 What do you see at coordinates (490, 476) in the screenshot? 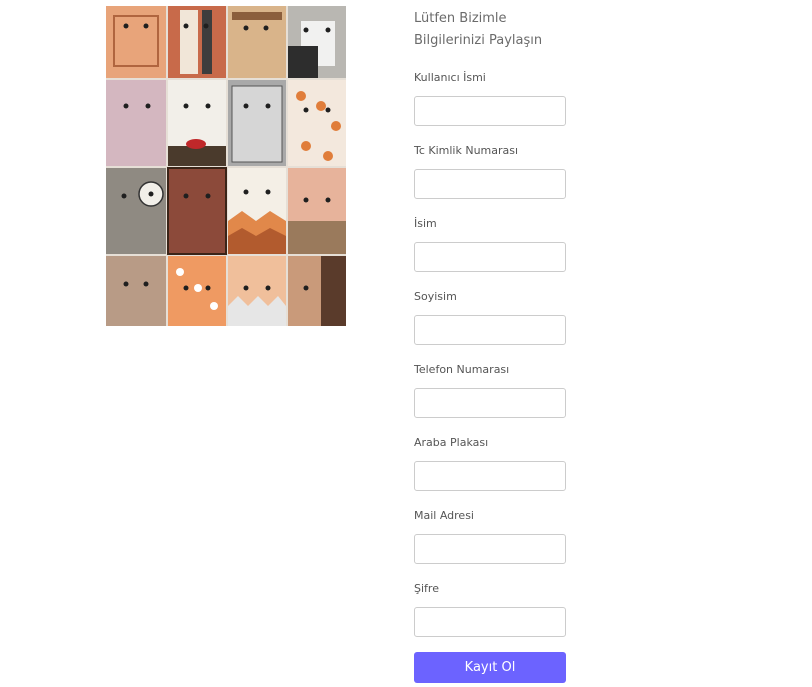
I see `plate-input` at bounding box center [490, 476].